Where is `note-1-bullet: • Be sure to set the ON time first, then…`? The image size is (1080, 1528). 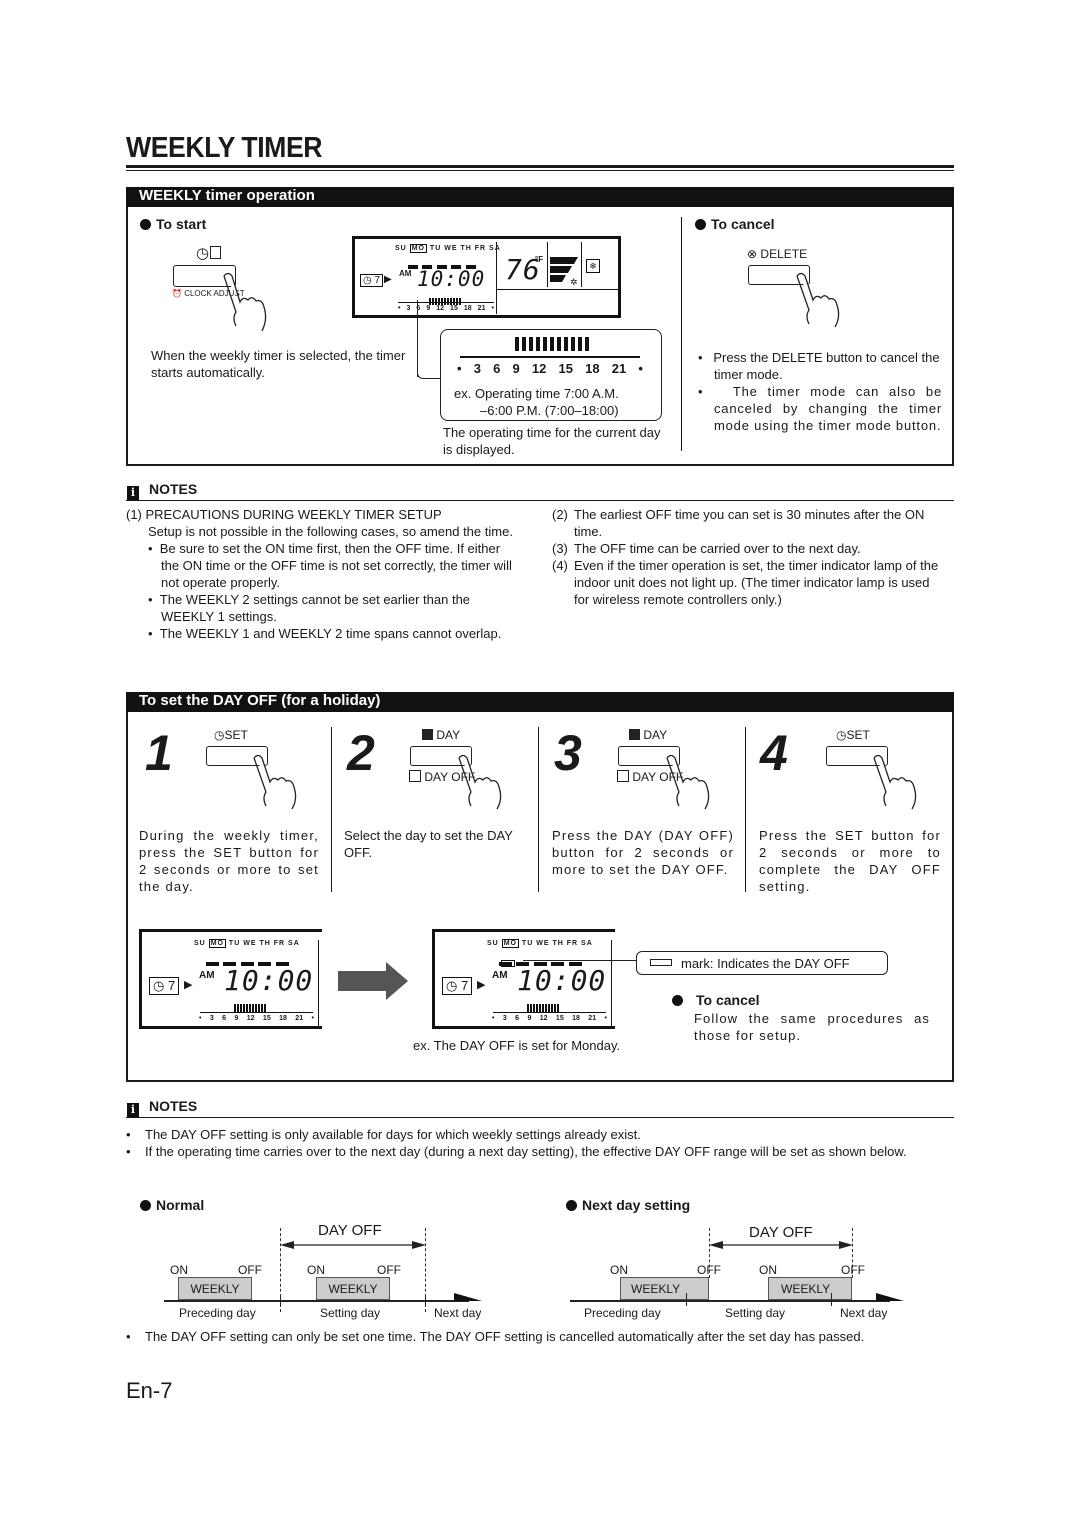 note-1-bullet: • Be sure to set the ON time first, then… is located at coordinates (330, 565).